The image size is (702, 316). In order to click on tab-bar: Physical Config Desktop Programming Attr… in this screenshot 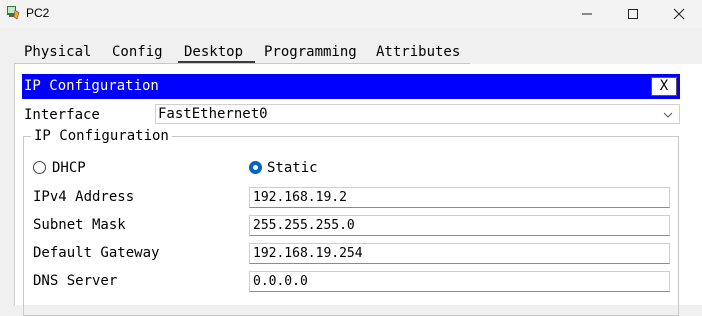, I will do `click(351, 49)`.